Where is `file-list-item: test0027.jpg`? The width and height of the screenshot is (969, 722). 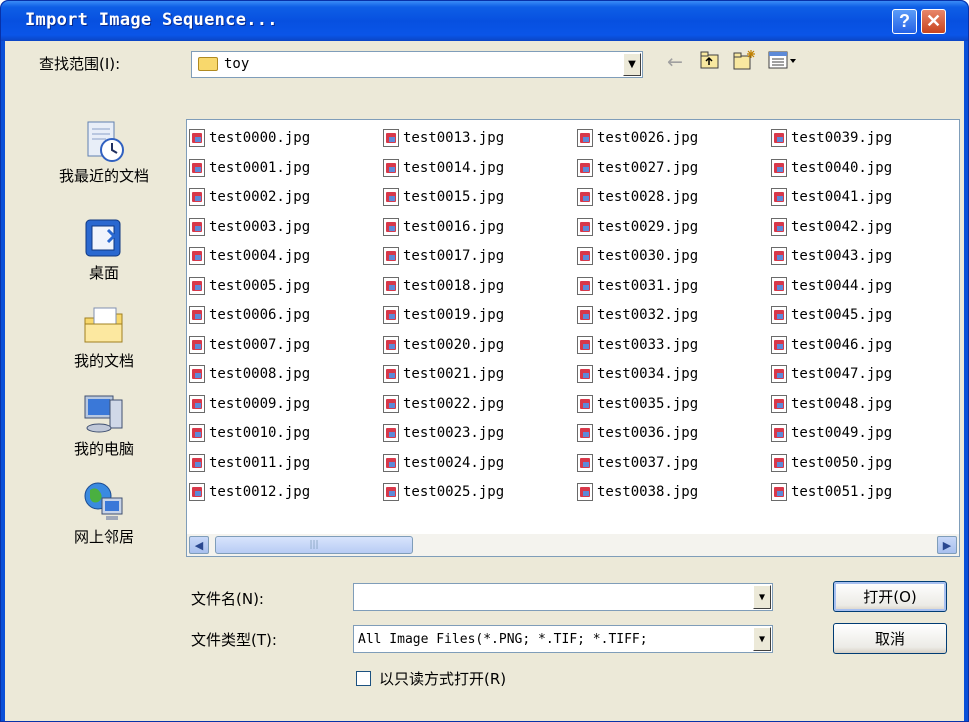 file-list-item: test0027.jpg is located at coordinates (637, 168).